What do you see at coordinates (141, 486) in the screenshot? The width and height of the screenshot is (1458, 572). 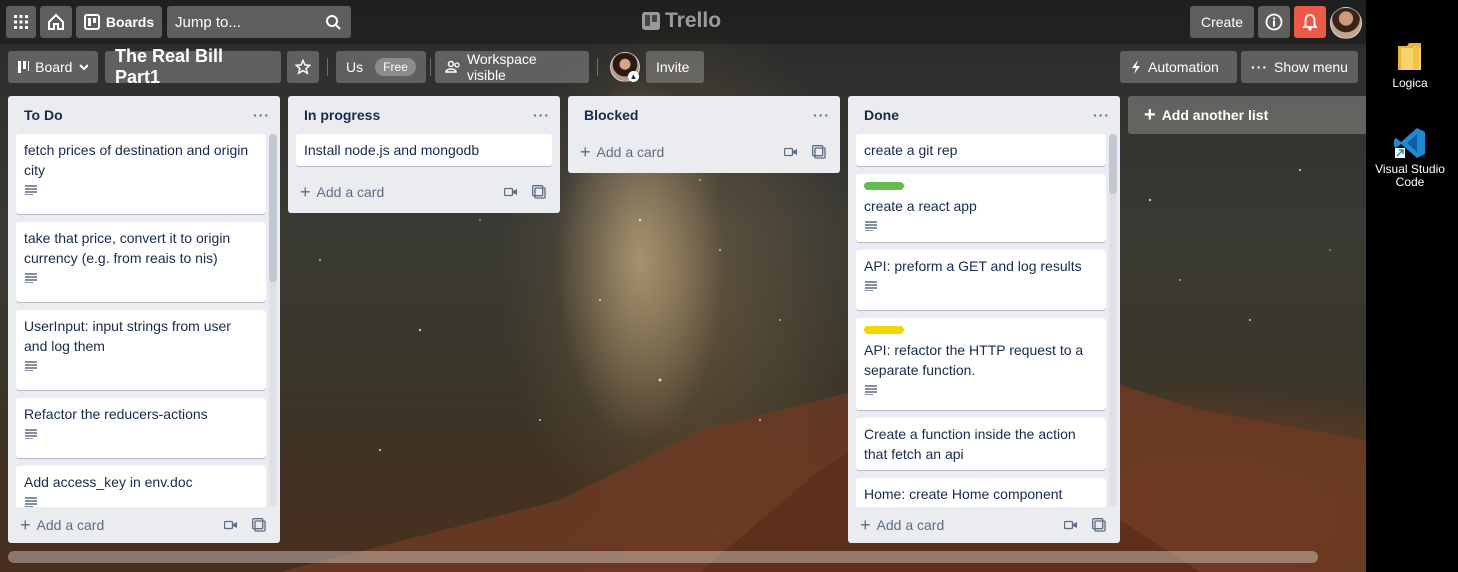 I see `card: Add access_key in env.doc` at bounding box center [141, 486].